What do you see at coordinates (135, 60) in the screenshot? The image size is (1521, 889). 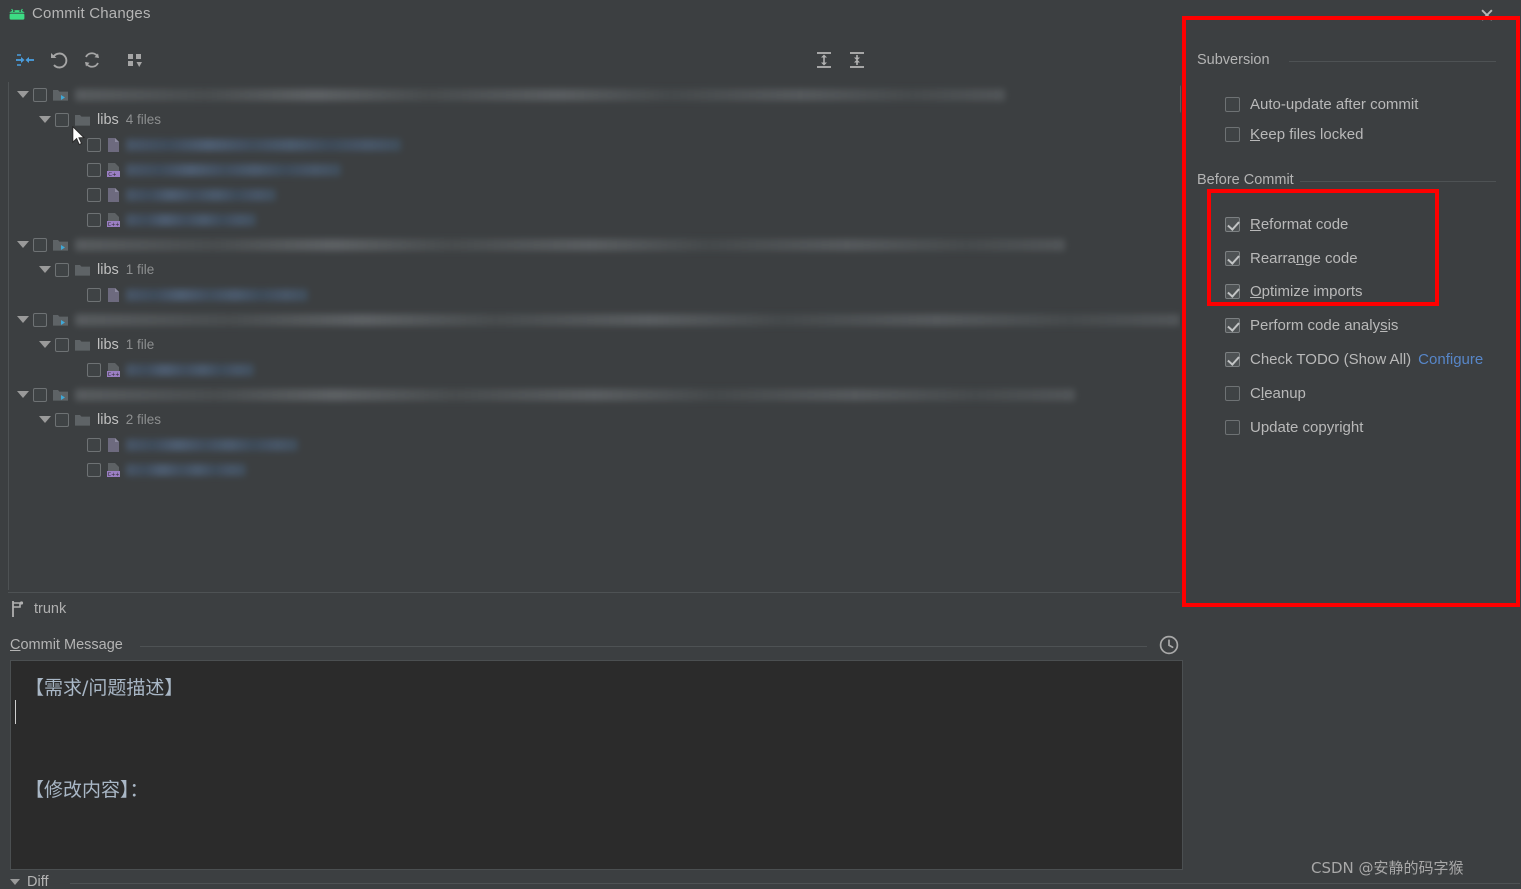 I see `group-by-icon` at bounding box center [135, 60].